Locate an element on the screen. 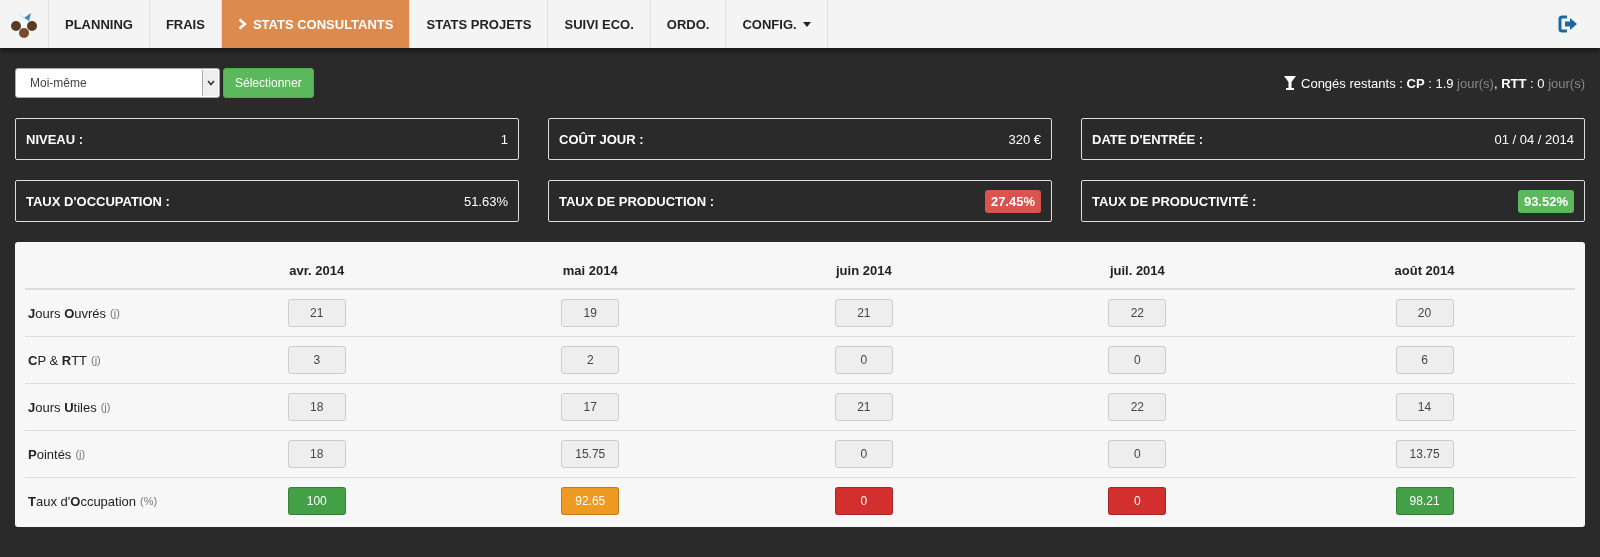  value-cell: 20 is located at coordinates (1424, 313).